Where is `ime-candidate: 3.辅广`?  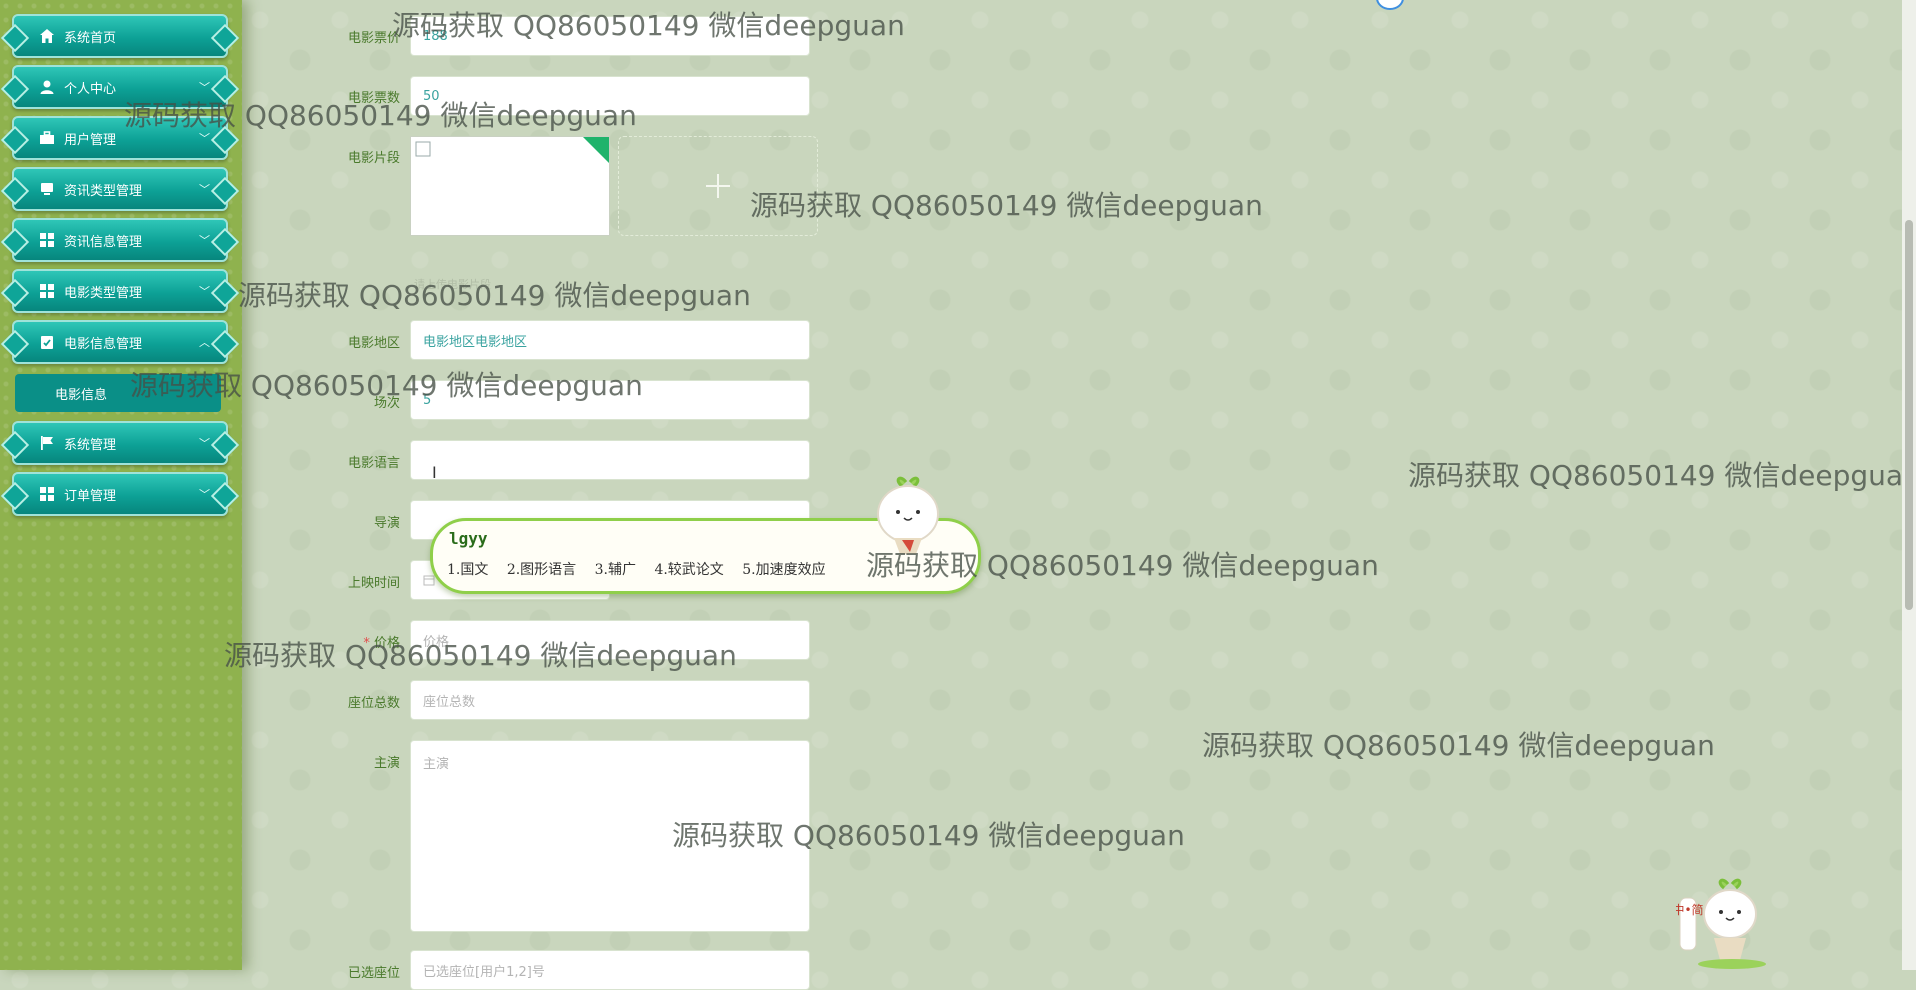 ime-candidate: 3.辅广 is located at coordinates (615, 570).